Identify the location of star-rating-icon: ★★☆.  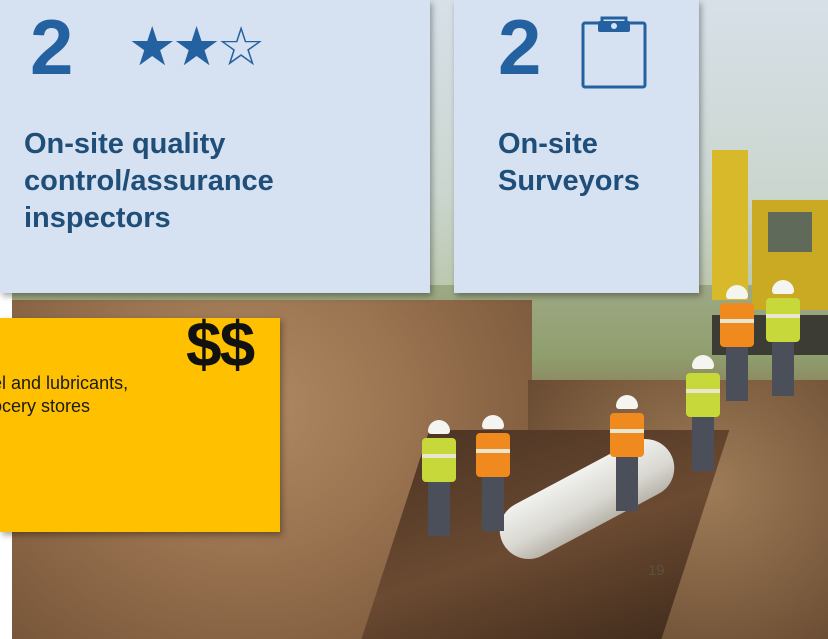
(196, 46).